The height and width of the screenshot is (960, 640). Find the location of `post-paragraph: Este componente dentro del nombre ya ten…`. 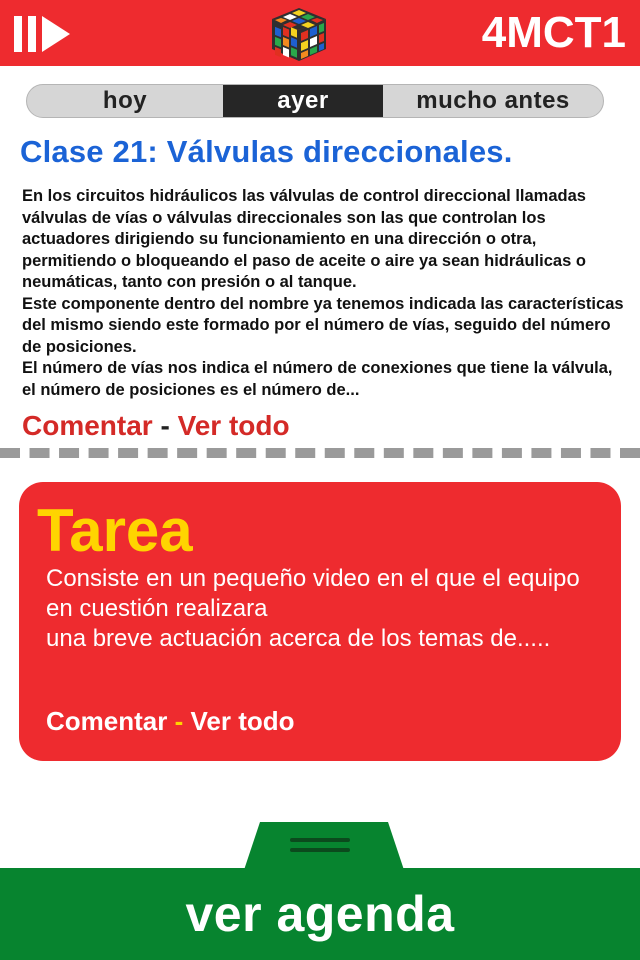

post-paragraph: Este componente dentro del nombre ya ten… is located at coordinates (323, 325).